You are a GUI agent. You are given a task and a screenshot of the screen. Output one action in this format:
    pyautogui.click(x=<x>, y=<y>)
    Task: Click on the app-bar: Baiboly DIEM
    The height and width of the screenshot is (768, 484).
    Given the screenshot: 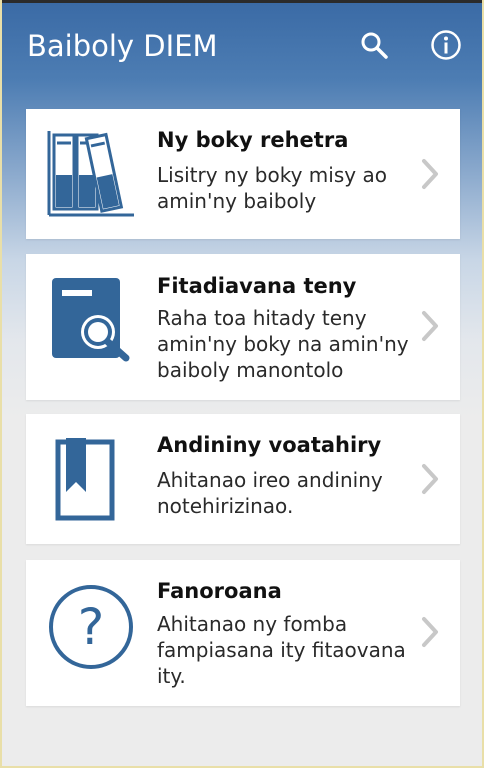 What is the action you would take?
    pyautogui.click(x=242, y=45)
    